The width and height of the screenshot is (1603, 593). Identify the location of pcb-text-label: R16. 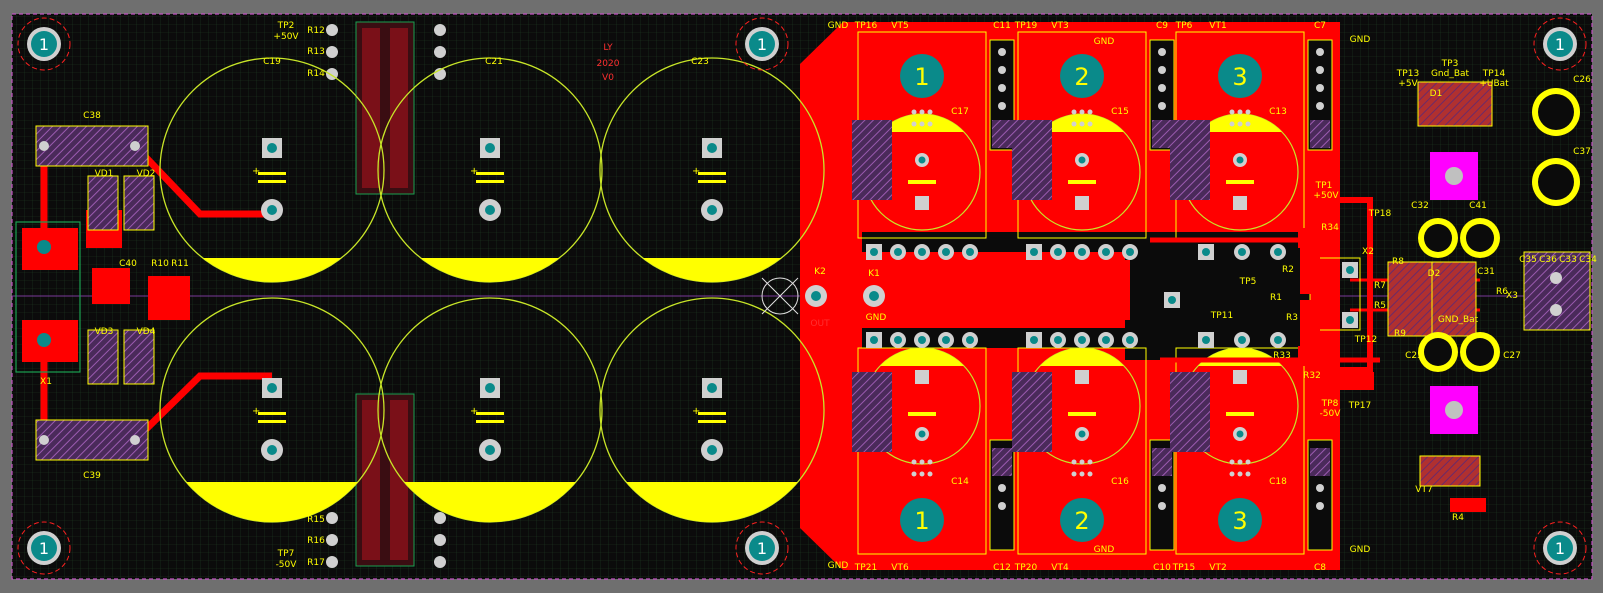
(316, 541).